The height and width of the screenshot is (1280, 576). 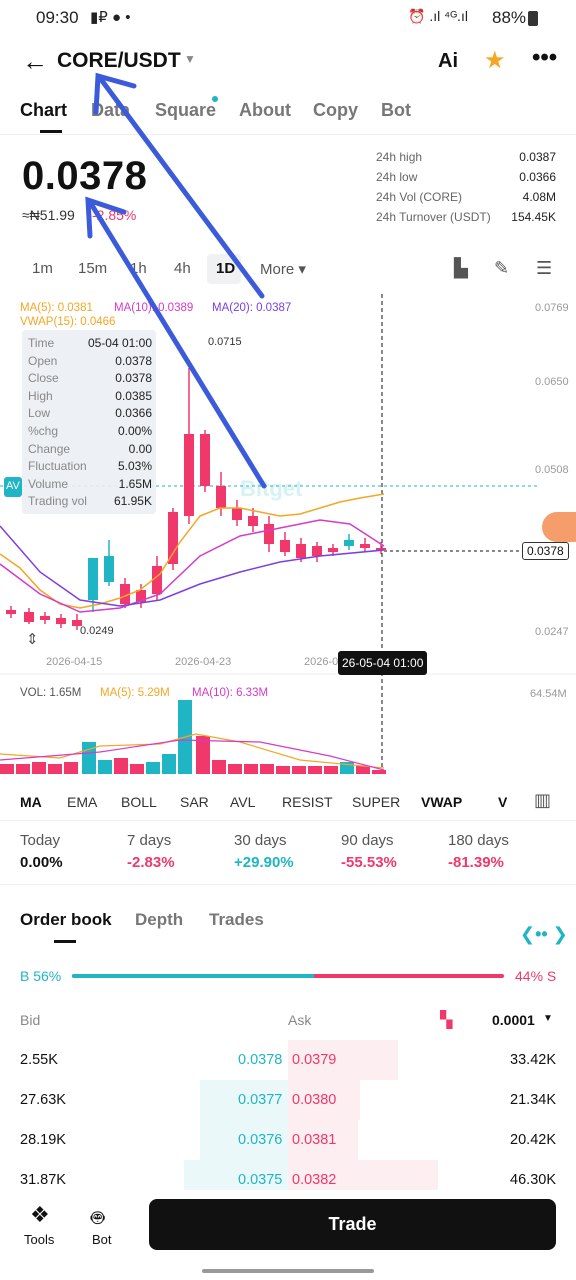 What do you see at coordinates (42, 268) in the screenshot?
I see `timeframe-1m: 1m` at bounding box center [42, 268].